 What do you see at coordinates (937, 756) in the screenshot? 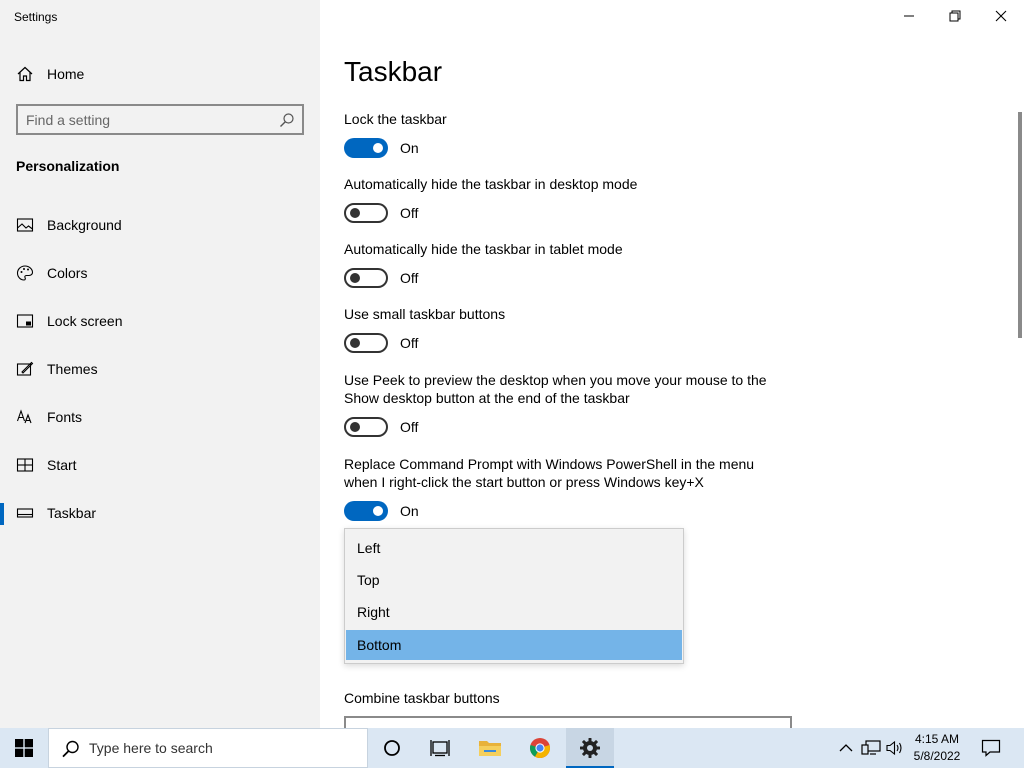
I see `clock-date: 5/8/2022` at bounding box center [937, 756].